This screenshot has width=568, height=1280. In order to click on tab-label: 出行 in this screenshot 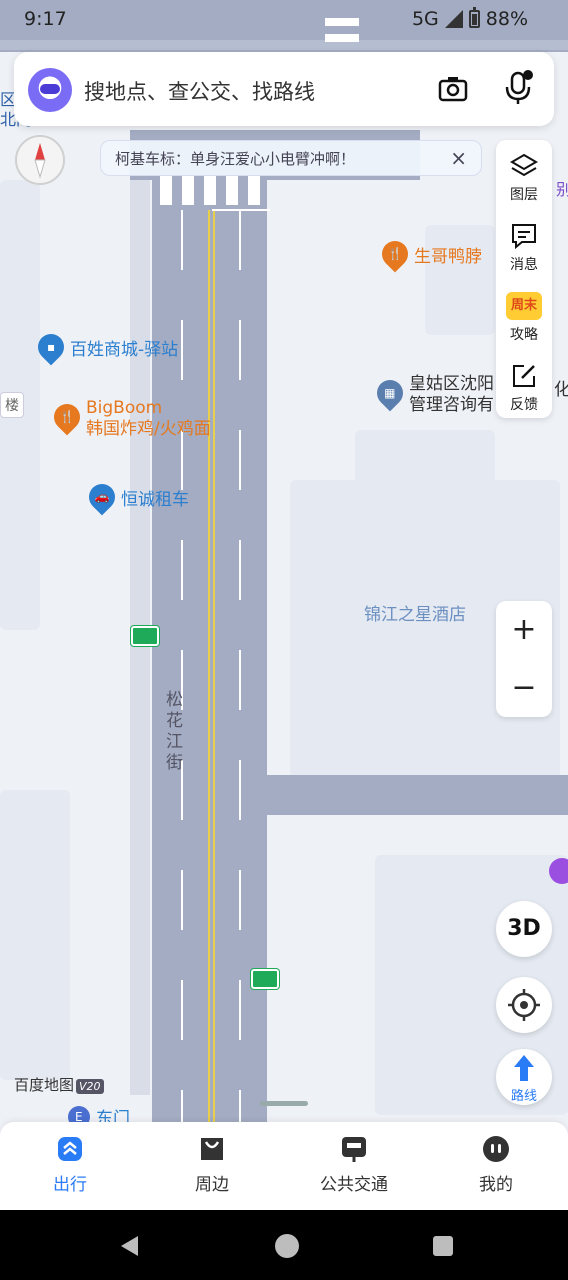, I will do `click(70, 1185)`.